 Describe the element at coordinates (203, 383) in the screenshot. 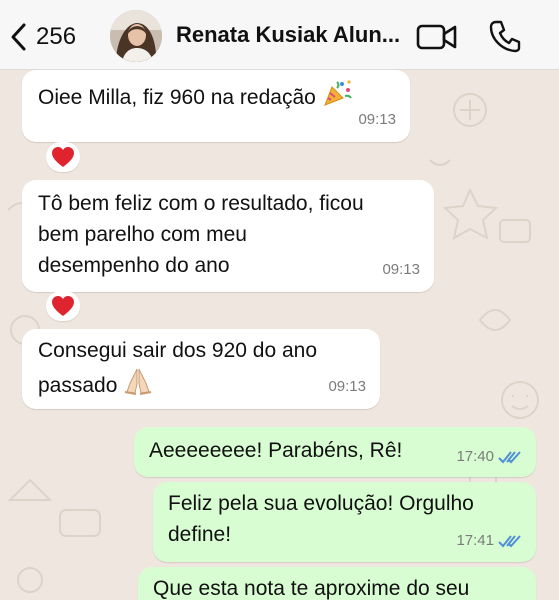

I see `message-line: passado` at that location.